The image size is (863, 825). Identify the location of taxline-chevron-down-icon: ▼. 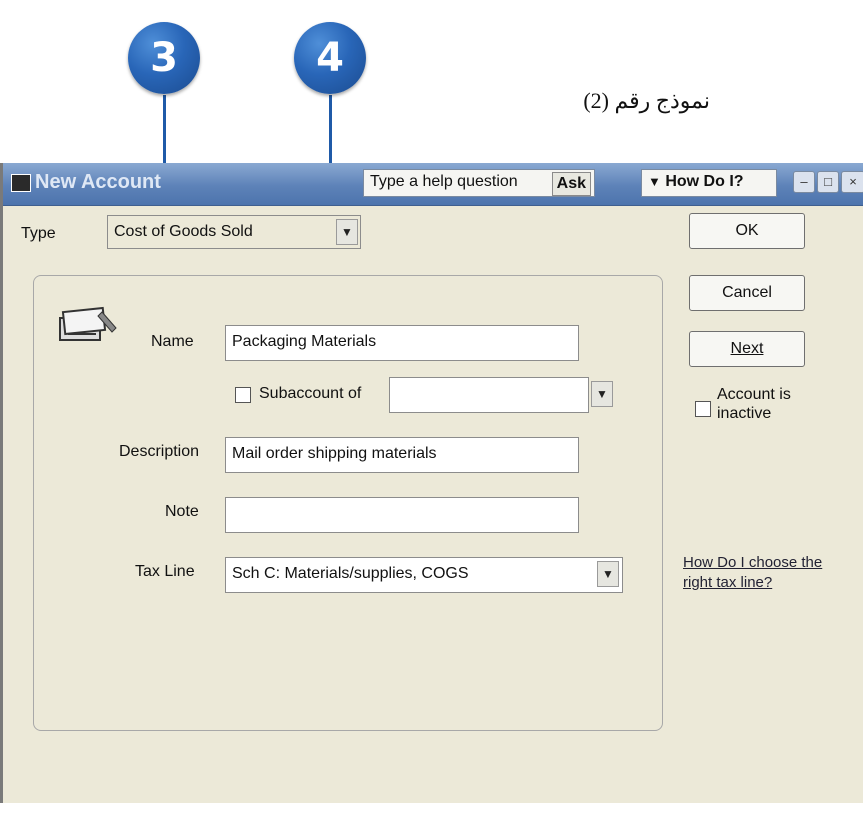
(608, 574).